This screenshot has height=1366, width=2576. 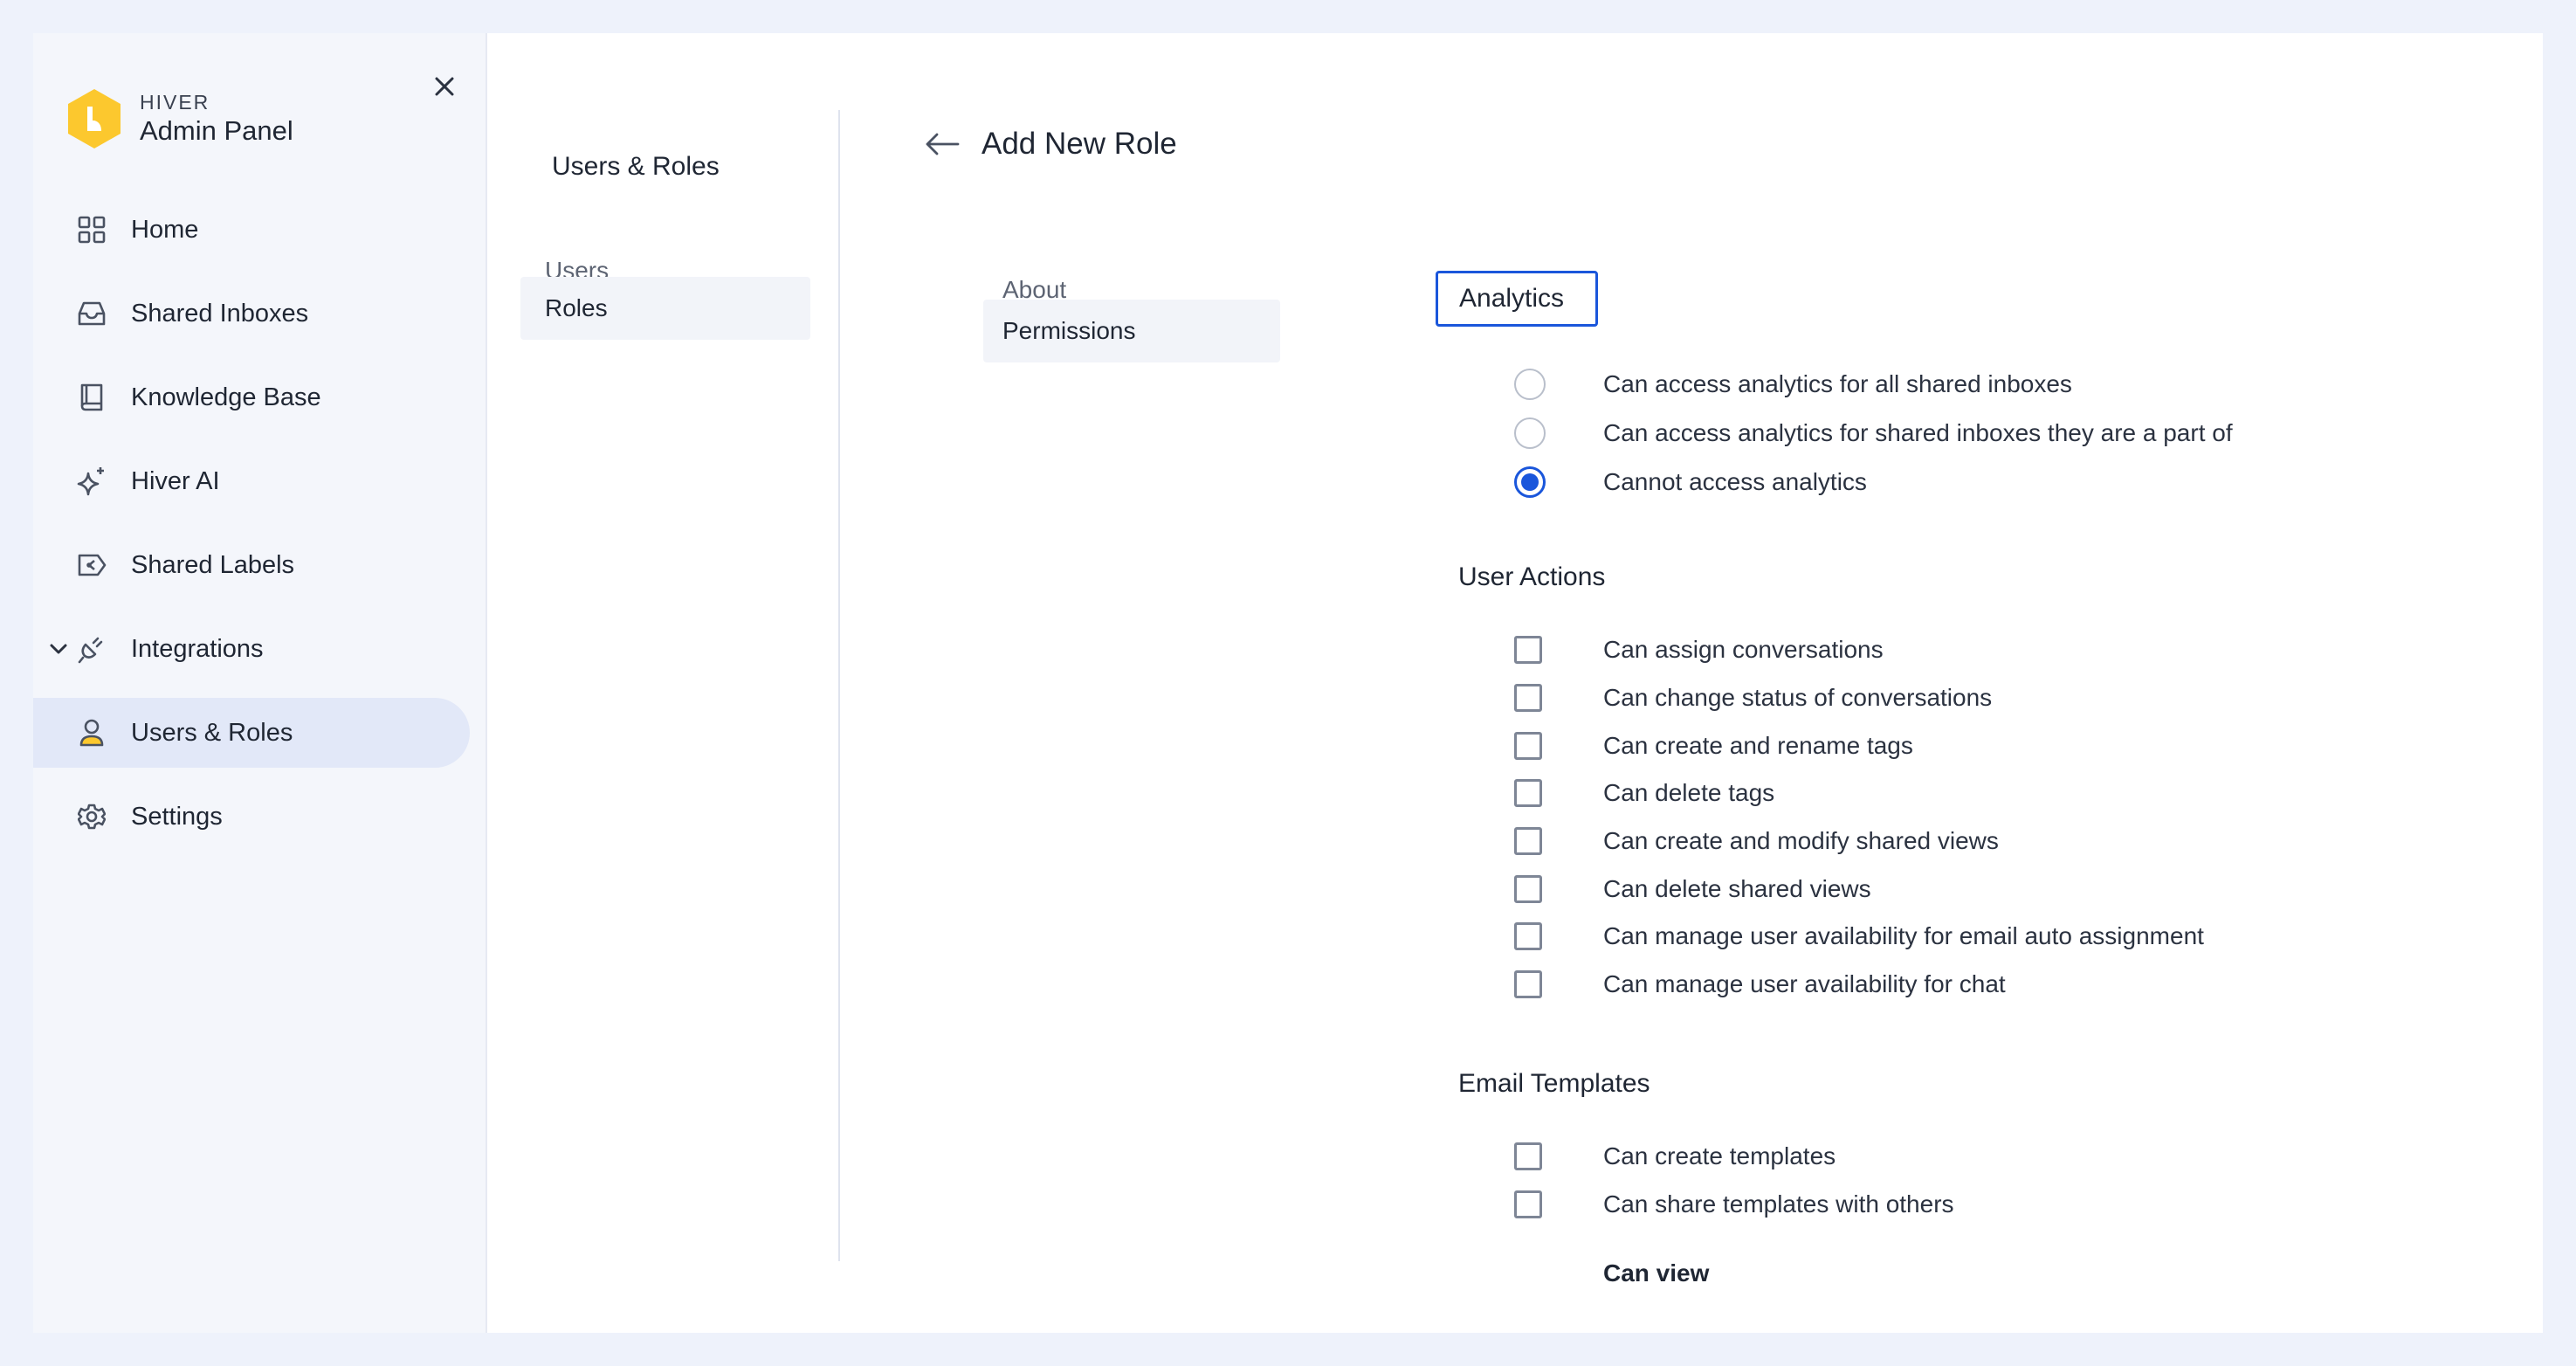 What do you see at coordinates (1737, 888) in the screenshot?
I see `option-label: Can delete shared views` at bounding box center [1737, 888].